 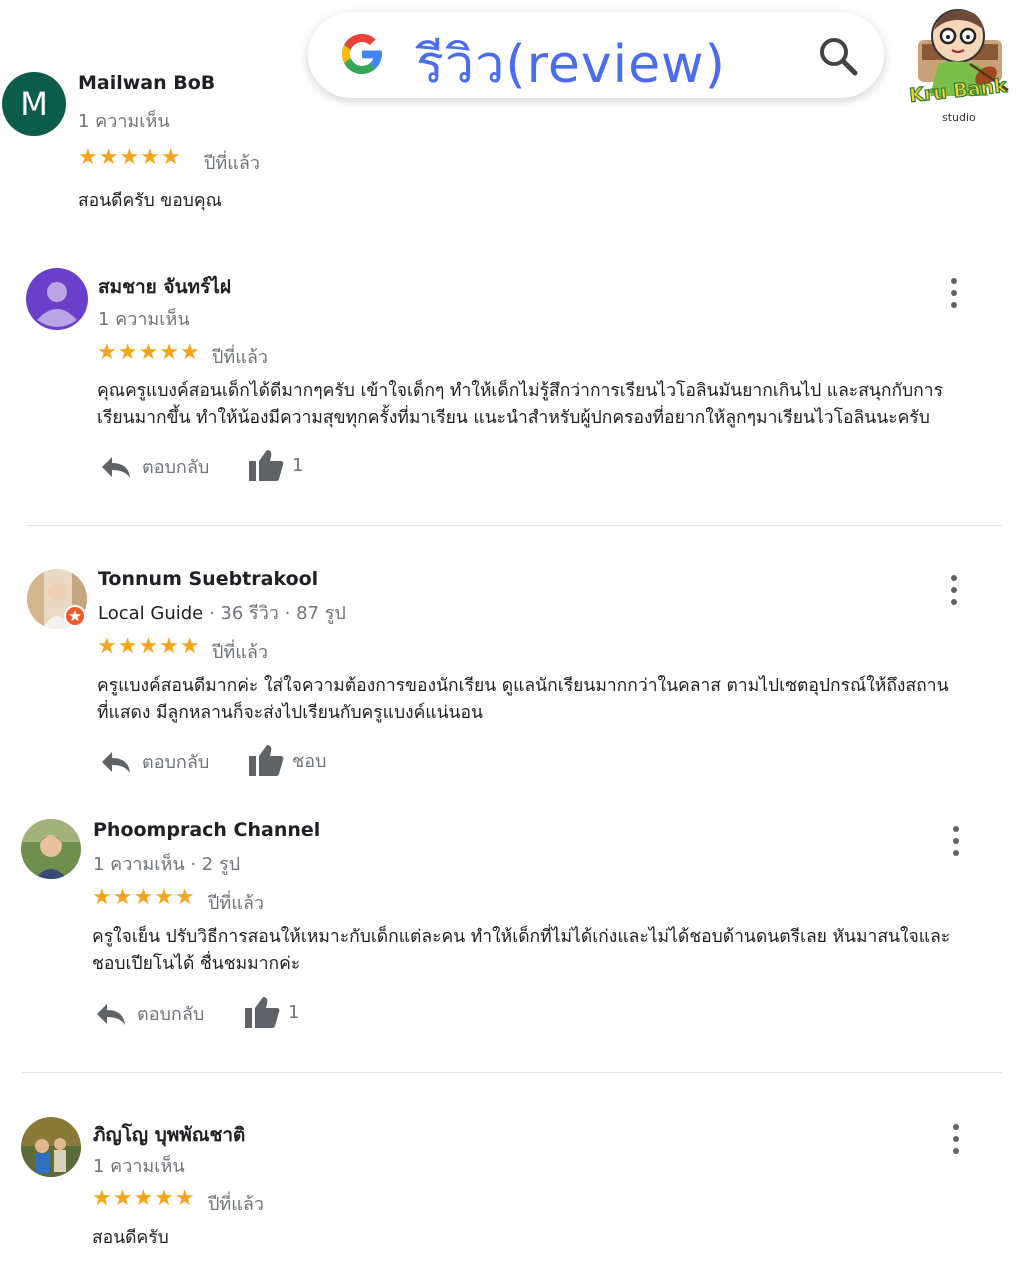 I want to click on reviewer-name: Tonnum Suebtrakool, so click(x=208, y=579).